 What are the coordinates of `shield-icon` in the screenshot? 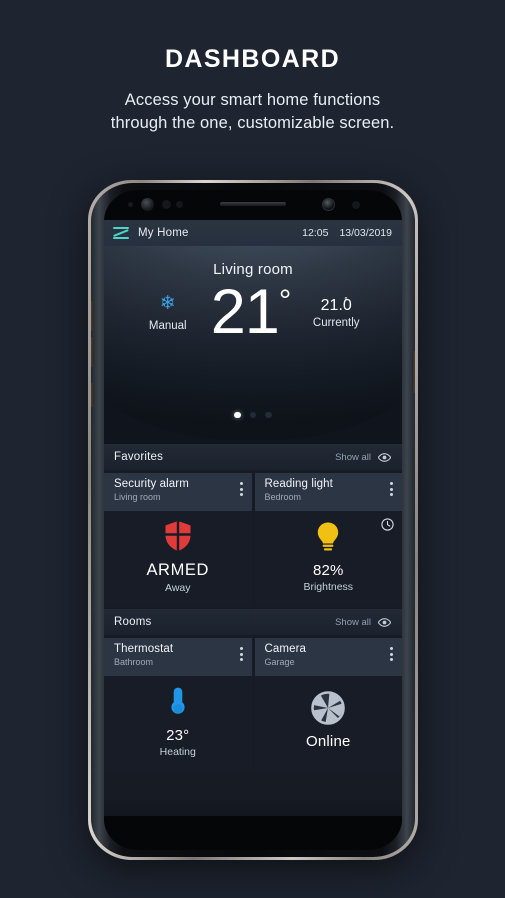 It's located at (178, 536).